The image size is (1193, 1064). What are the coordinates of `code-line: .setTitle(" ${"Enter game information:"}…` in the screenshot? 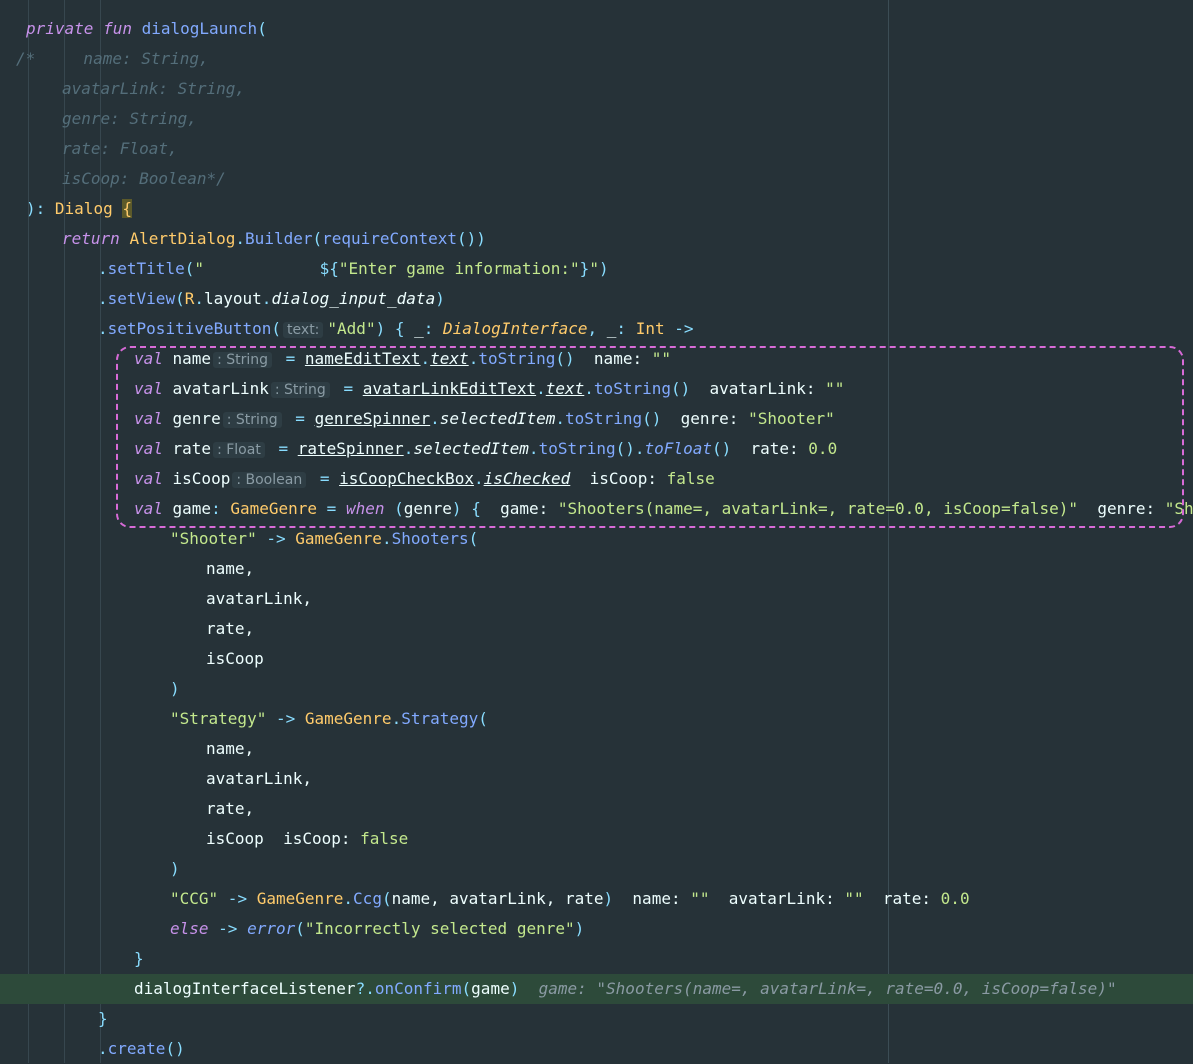 It's located at (596, 269).